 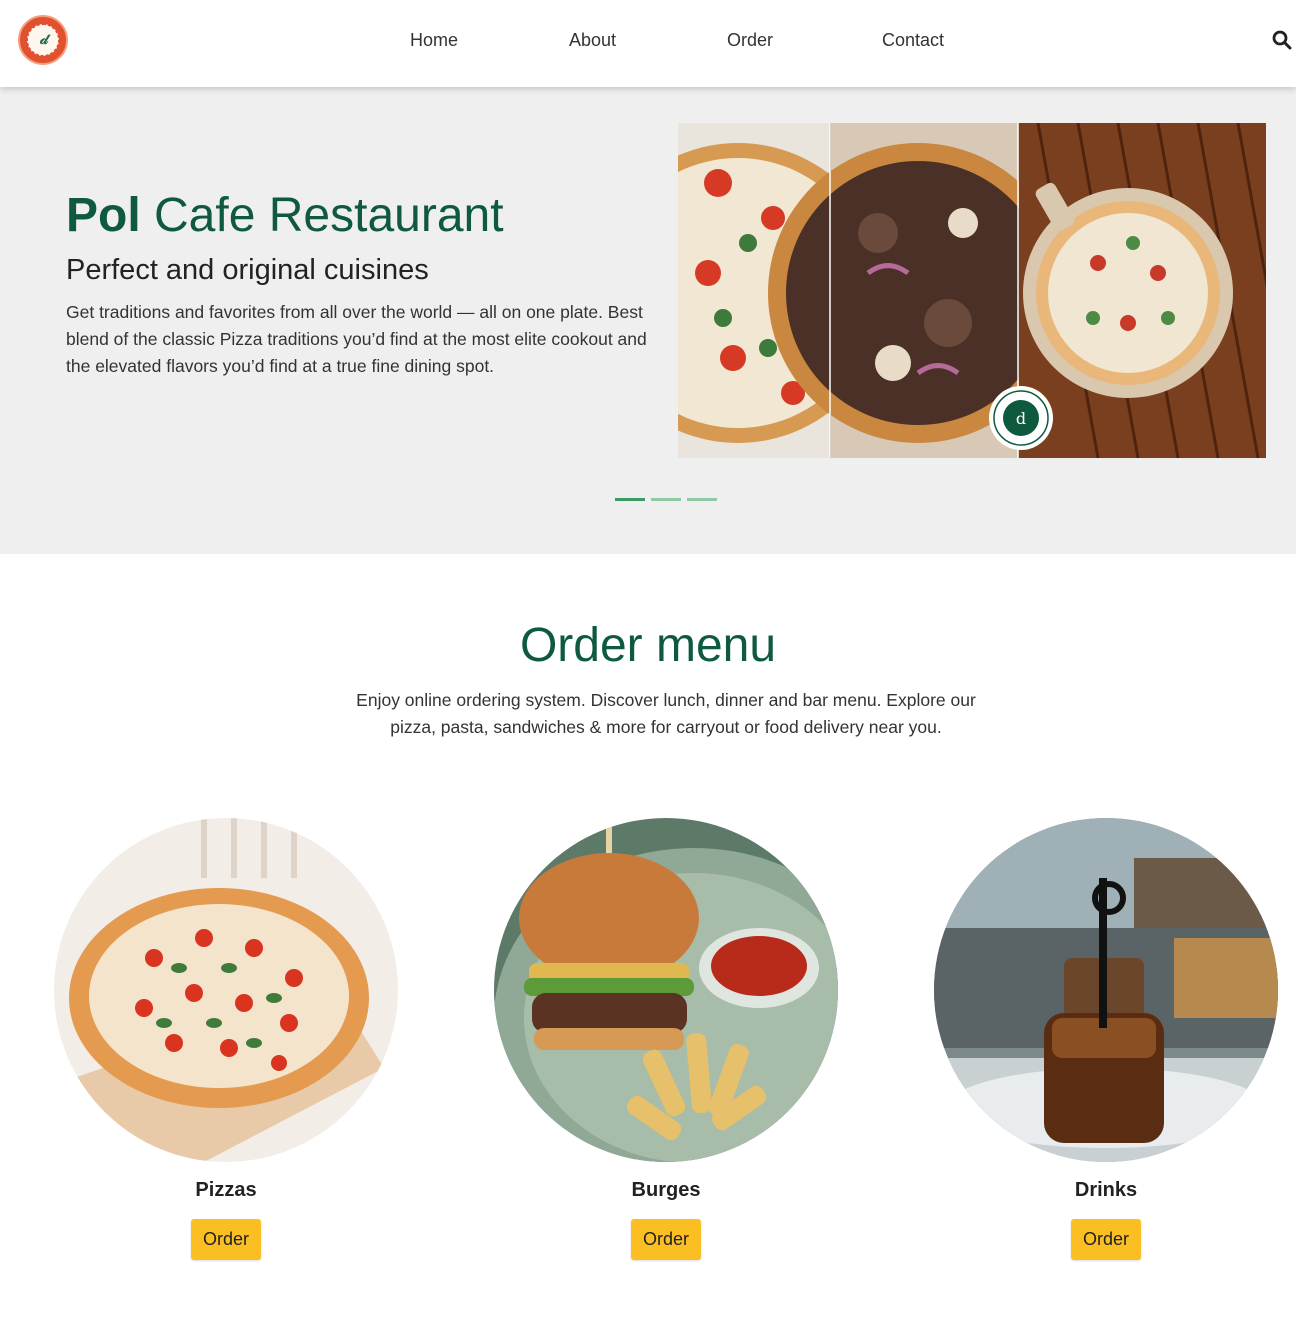 What do you see at coordinates (972, 290) in the screenshot?
I see `hero-pizza-collage-image: d` at bounding box center [972, 290].